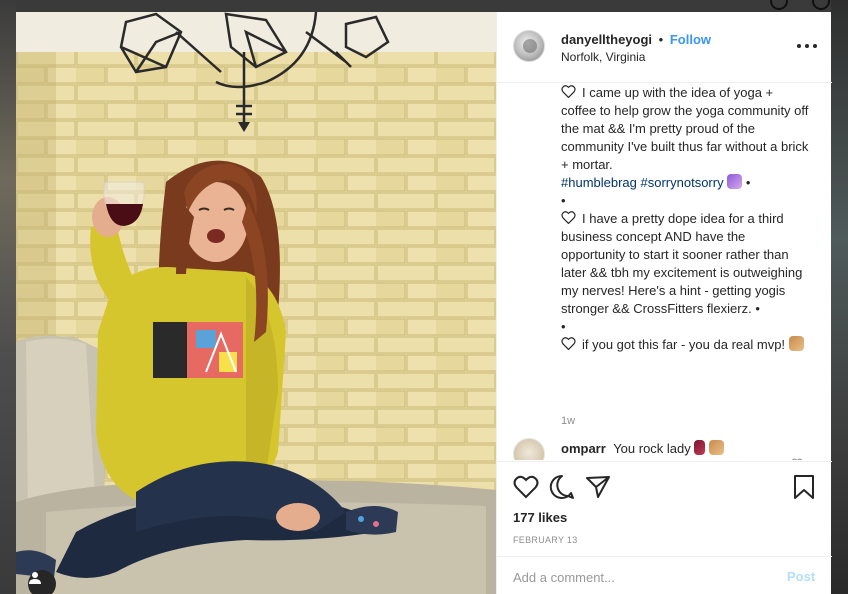 Image resolution: width=848 pixels, height=594 pixels. I want to click on likes-count: 177 likes, so click(540, 517).